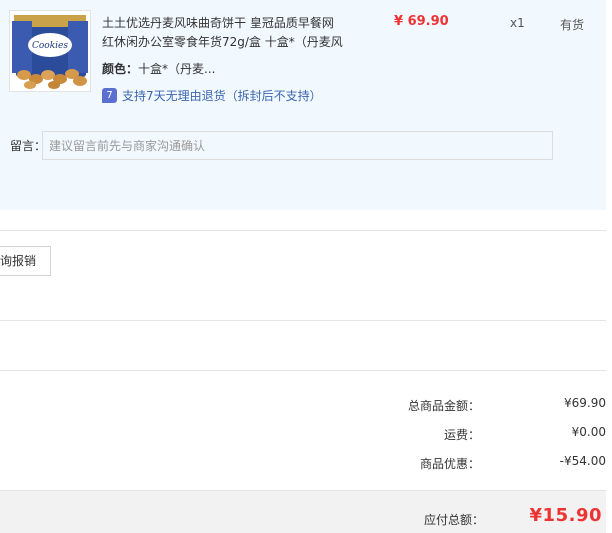 This screenshot has height=533, width=612. I want to click on cookie-tin-label: Cookies, so click(50, 46).